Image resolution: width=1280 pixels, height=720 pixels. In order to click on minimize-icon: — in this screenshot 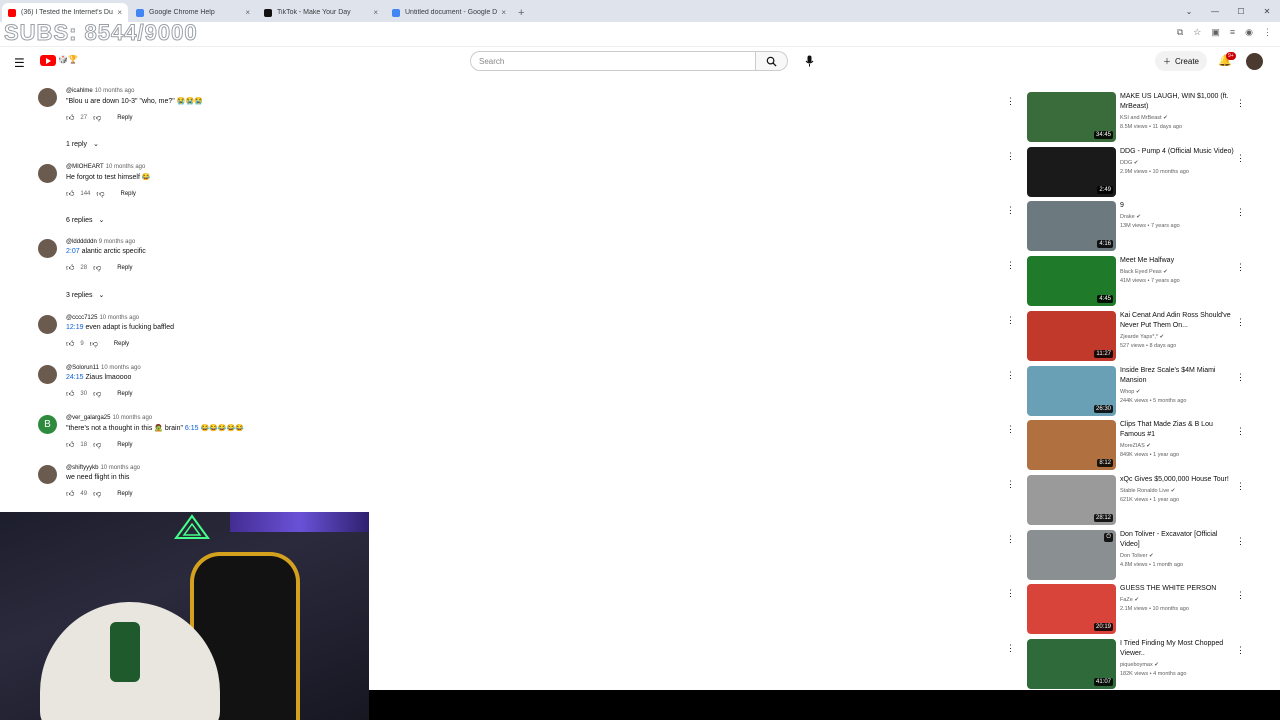, I will do `click(1215, 11)`.